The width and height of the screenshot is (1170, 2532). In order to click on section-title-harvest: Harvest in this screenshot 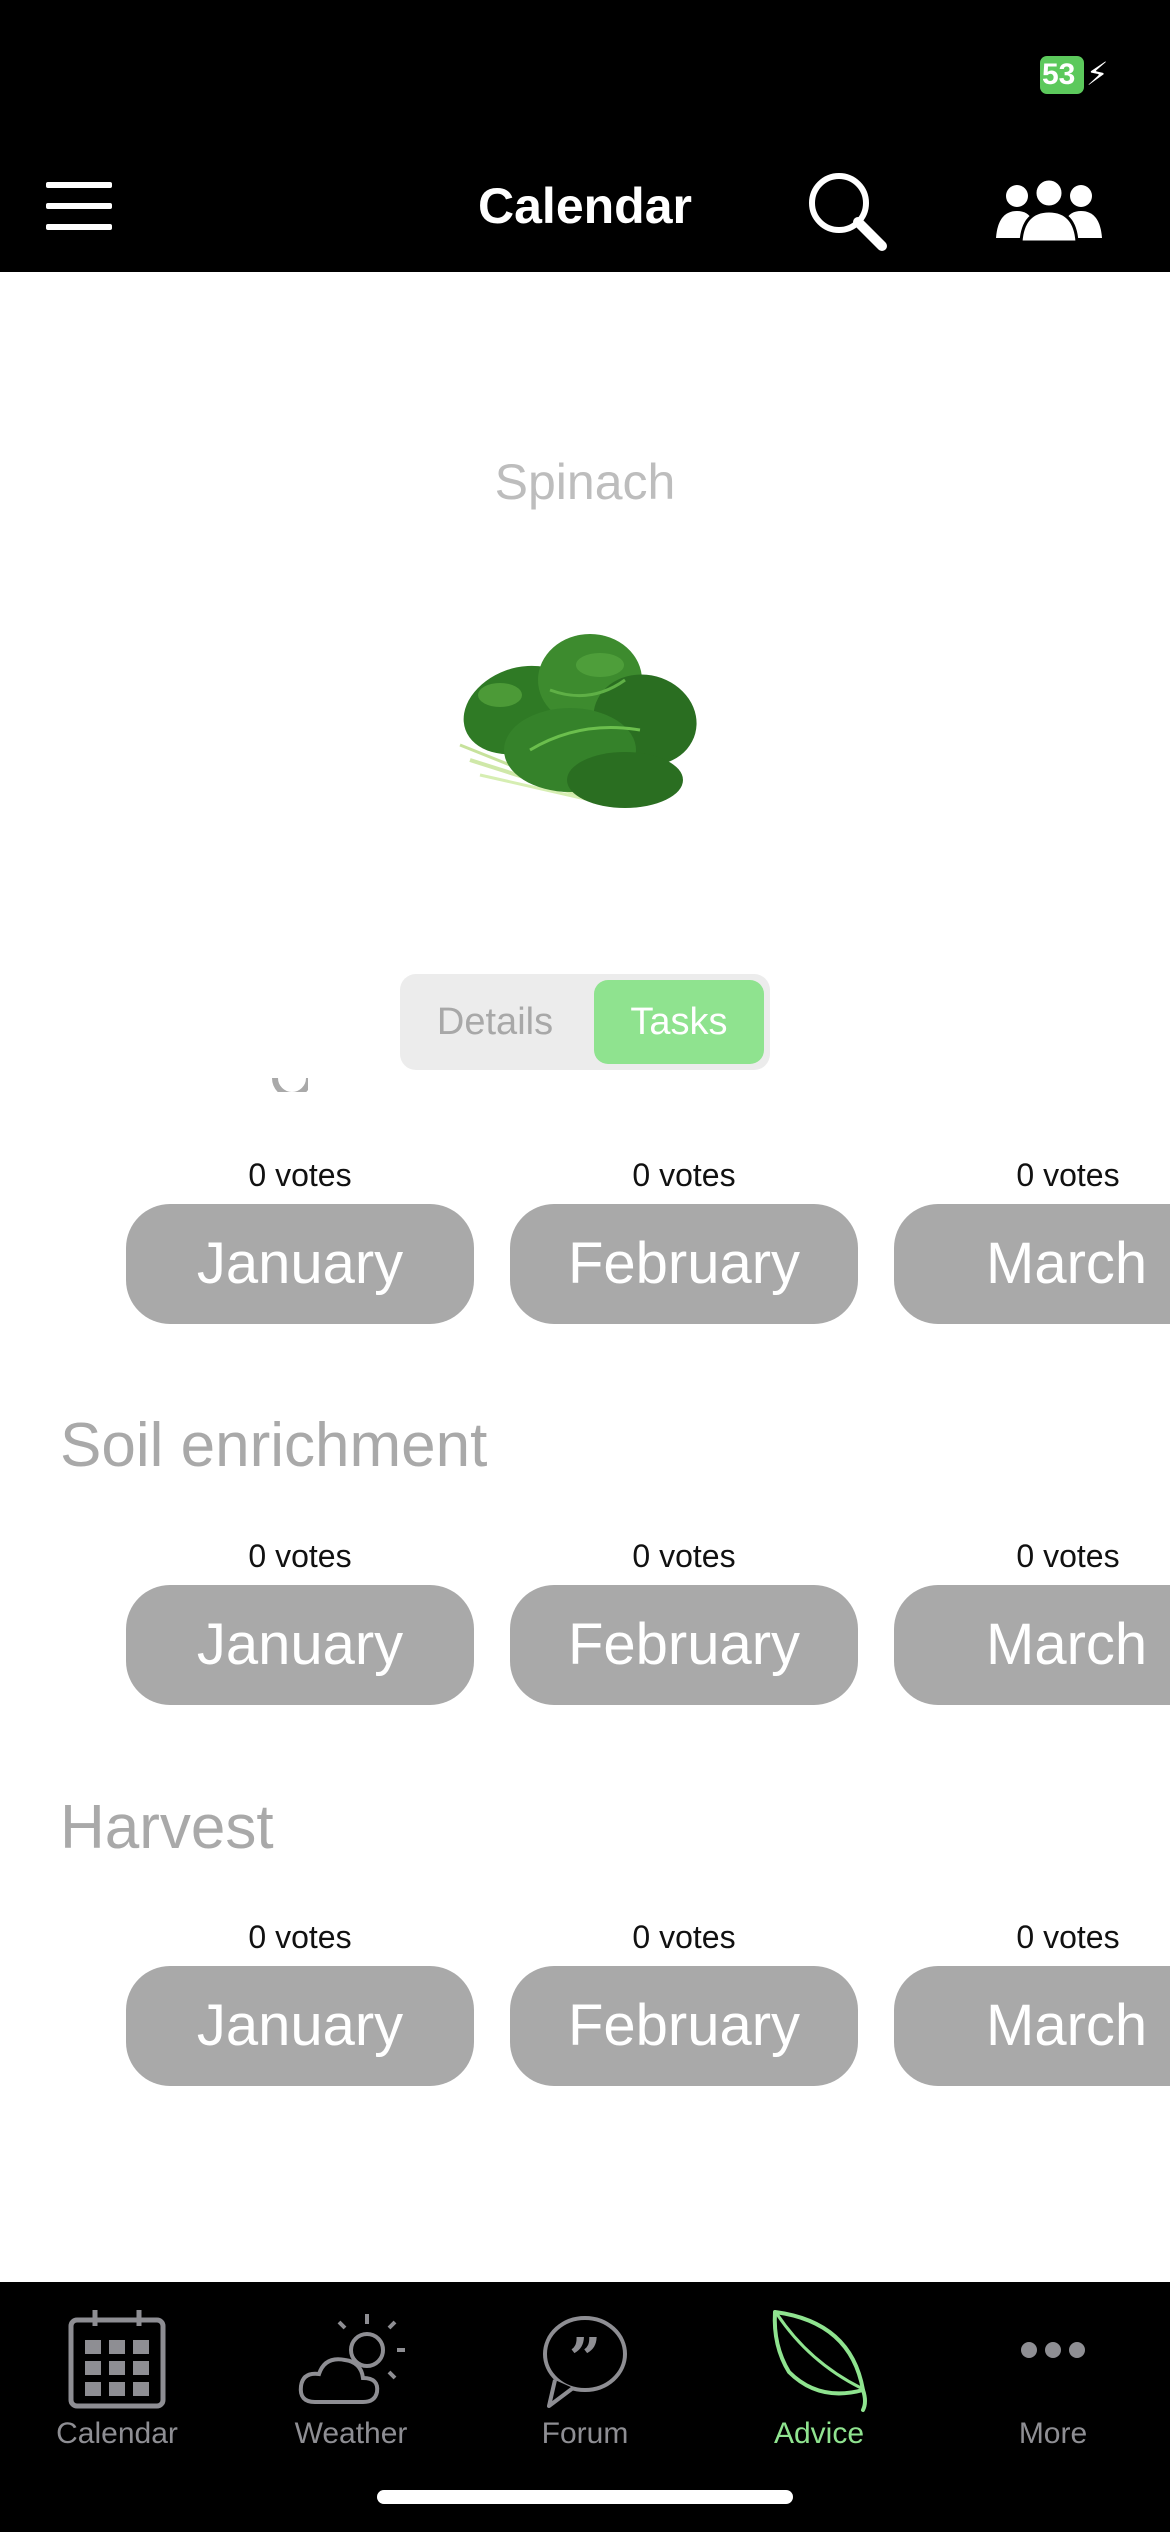, I will do `click(167, 1827)`.